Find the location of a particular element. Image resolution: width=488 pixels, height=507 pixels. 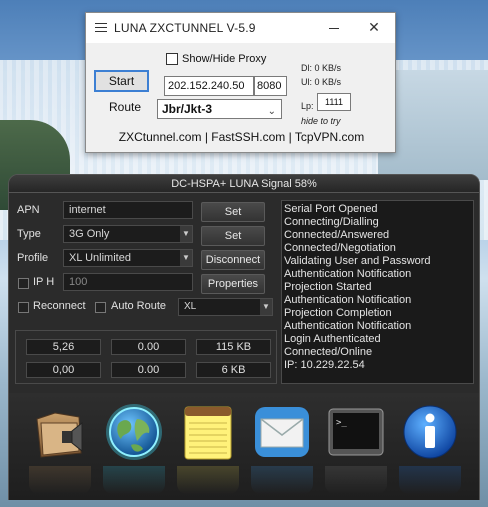

log-line: Connecting/Dialling is located at coordinates (331, 222).